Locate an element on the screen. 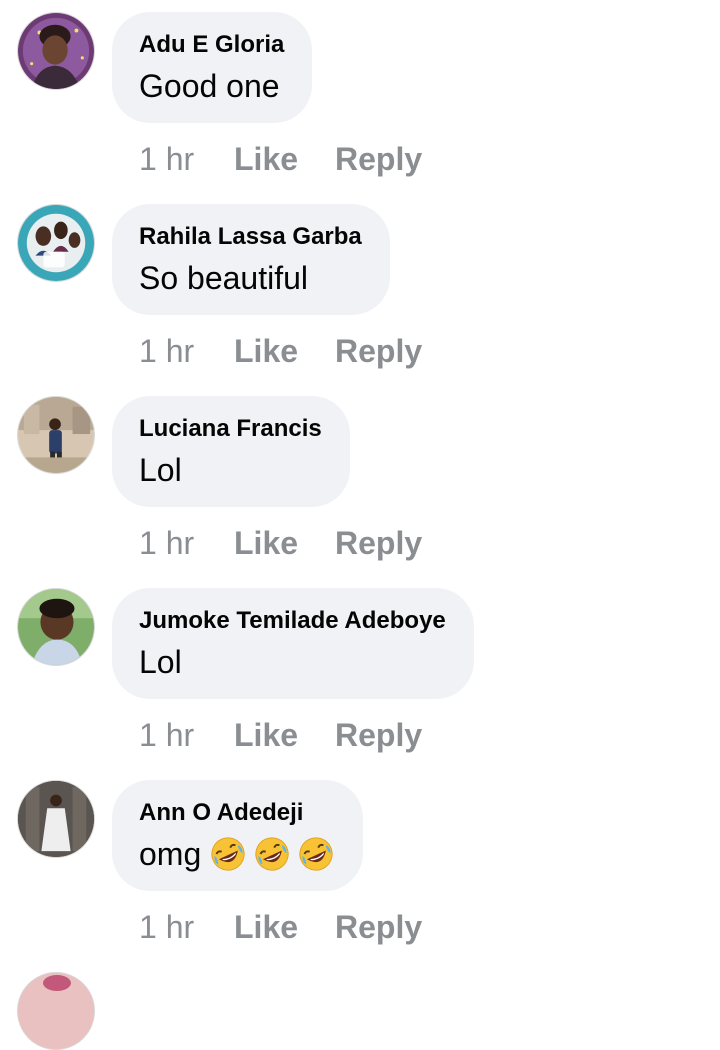 This screenshot has width=720, height=1050. comment-bubble: Rahila Lassa Garba So beautiful is located at coordinates (251, 259).